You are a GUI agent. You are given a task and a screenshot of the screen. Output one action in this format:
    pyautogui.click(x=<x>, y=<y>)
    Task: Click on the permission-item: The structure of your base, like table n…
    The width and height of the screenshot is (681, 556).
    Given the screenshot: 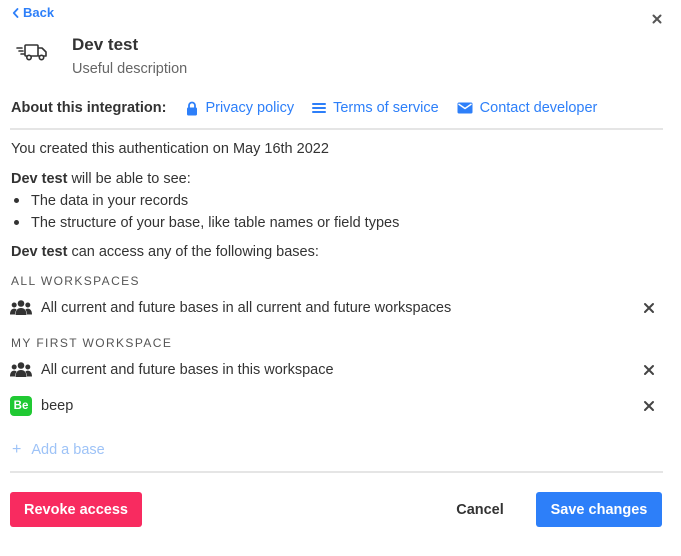 What is the action you would take?
    pyautogui.click(x=205, y=225)
    